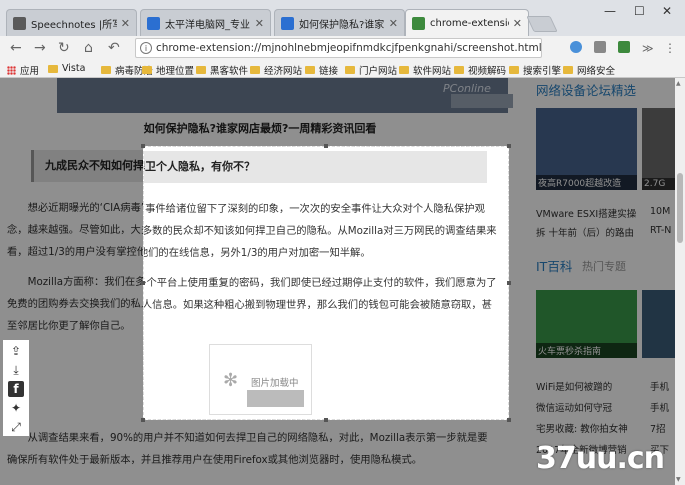 This screenshot has height=485, width=685. Describe the element at coordinates (114, 48) in the screenshot. I see `undo-icon: ↶` at that location.